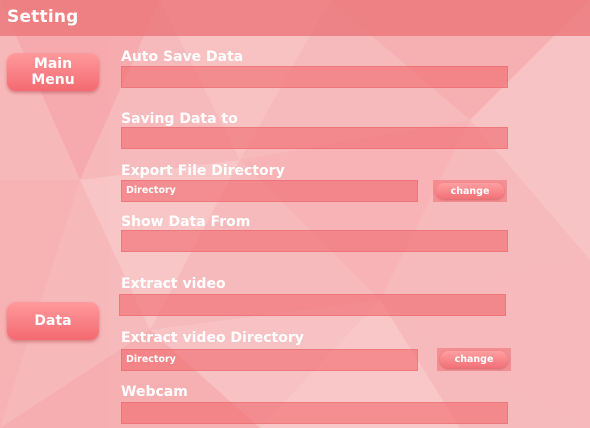  I want to click on data-button-label: Data, so click(53, 321).